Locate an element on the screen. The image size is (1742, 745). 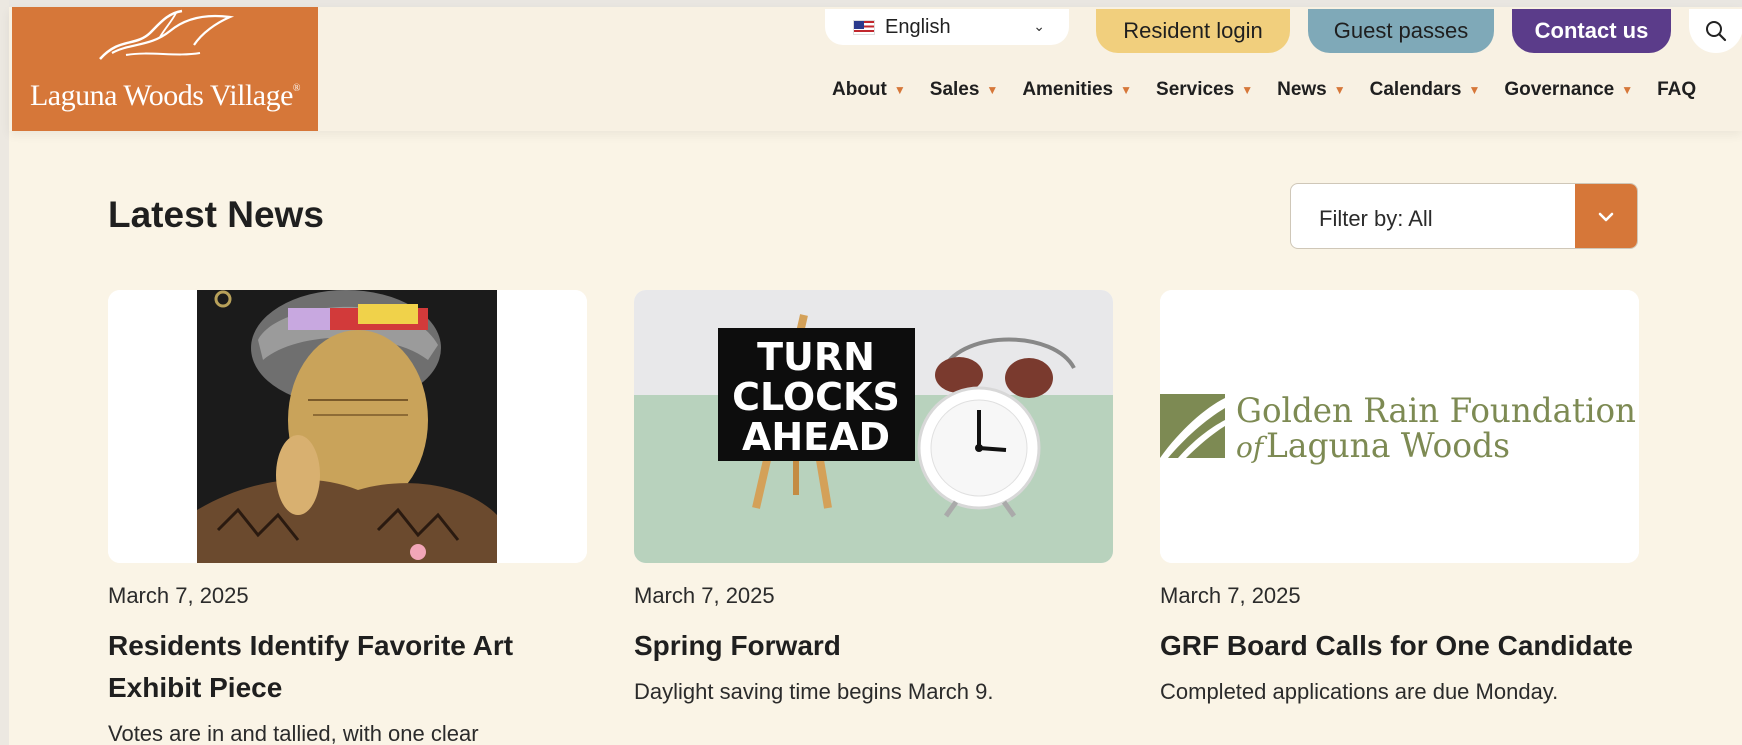
nav-item-about: About ▼ is located at coordinates (869, 90).